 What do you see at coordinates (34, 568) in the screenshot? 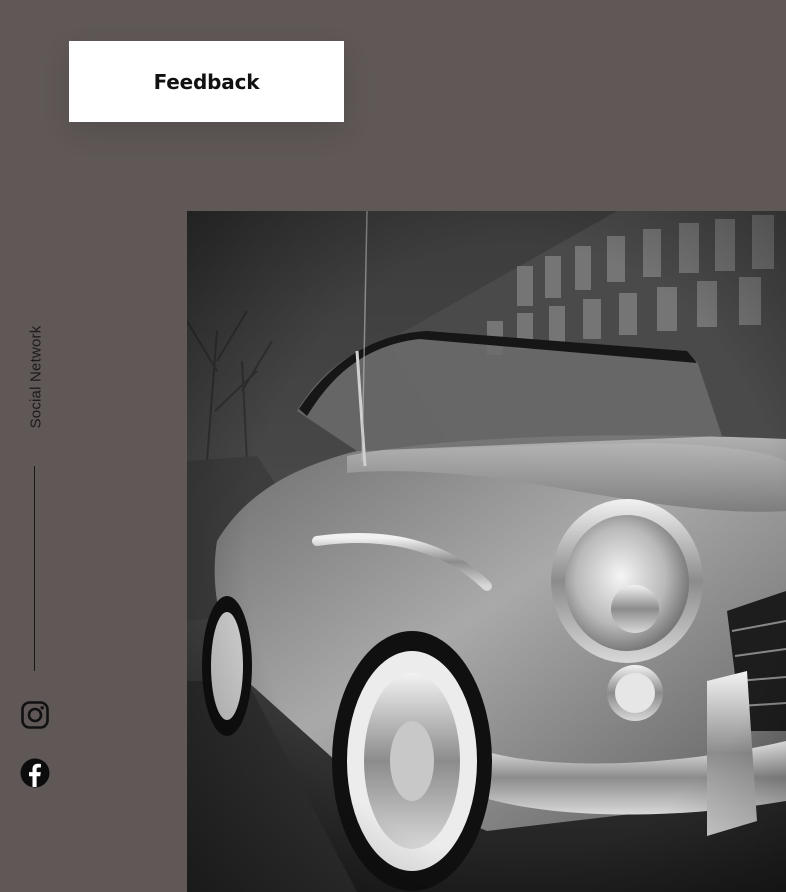
I see `social-divider` at bounding box center [34, 568].